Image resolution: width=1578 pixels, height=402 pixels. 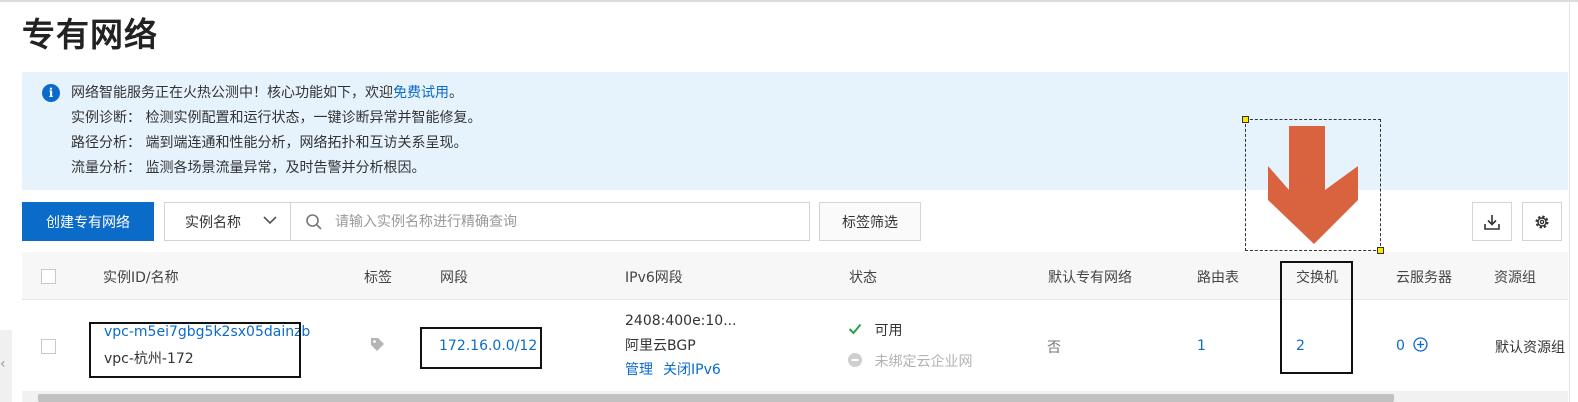 I want to click on select-all-checkbox, so click(x=48, y=276).